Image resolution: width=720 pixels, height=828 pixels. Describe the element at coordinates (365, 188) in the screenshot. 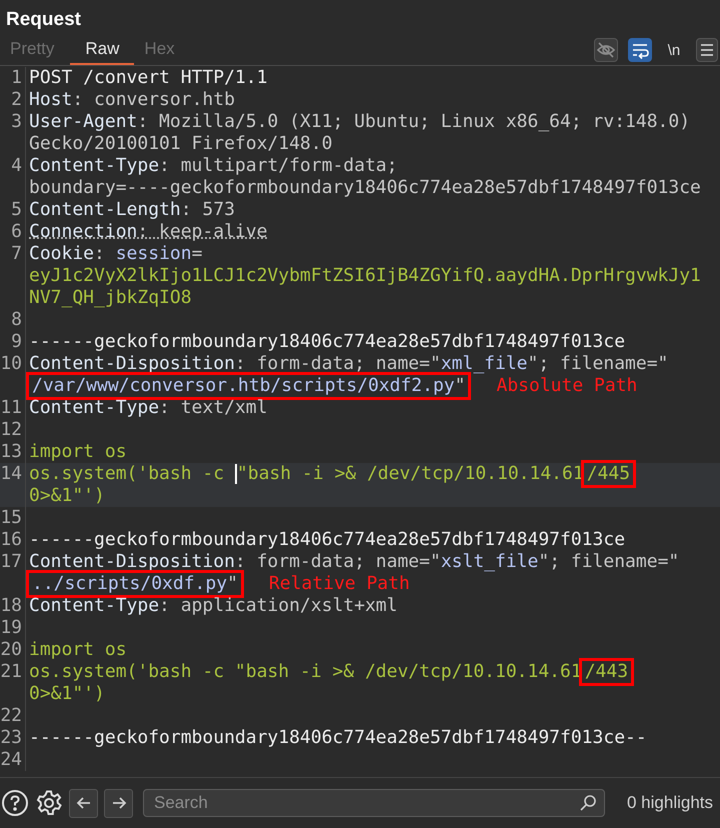

I see `header-value: boundary=----geckoformboundary18406c774ea28e57dbf1748497f013ce` at that location.